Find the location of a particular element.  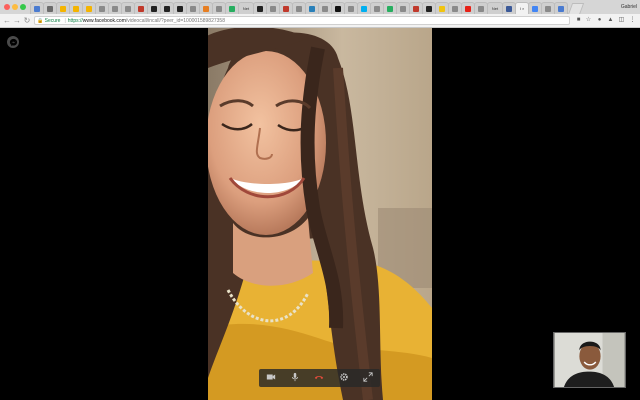

self-view-video is located at coordinates (589, 360).